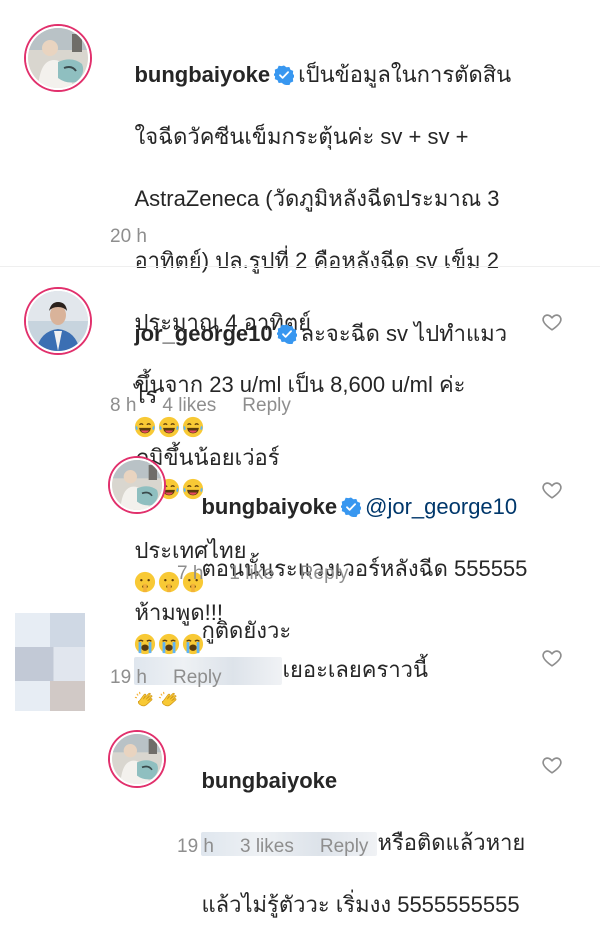 This screenshot has width=600, height=951. I want to click on comment-time: 7 h, so click(190, 573).